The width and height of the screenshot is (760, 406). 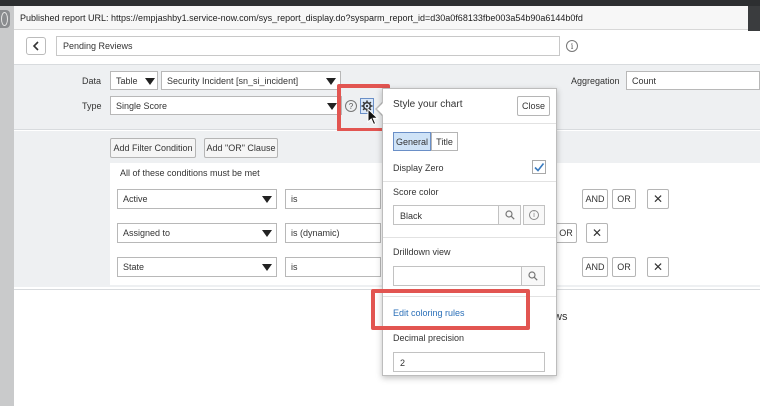 What do you see at coordinates (754, 19) in the screenshot?
I see `window-right-edge` at bounding box center [754, 19].